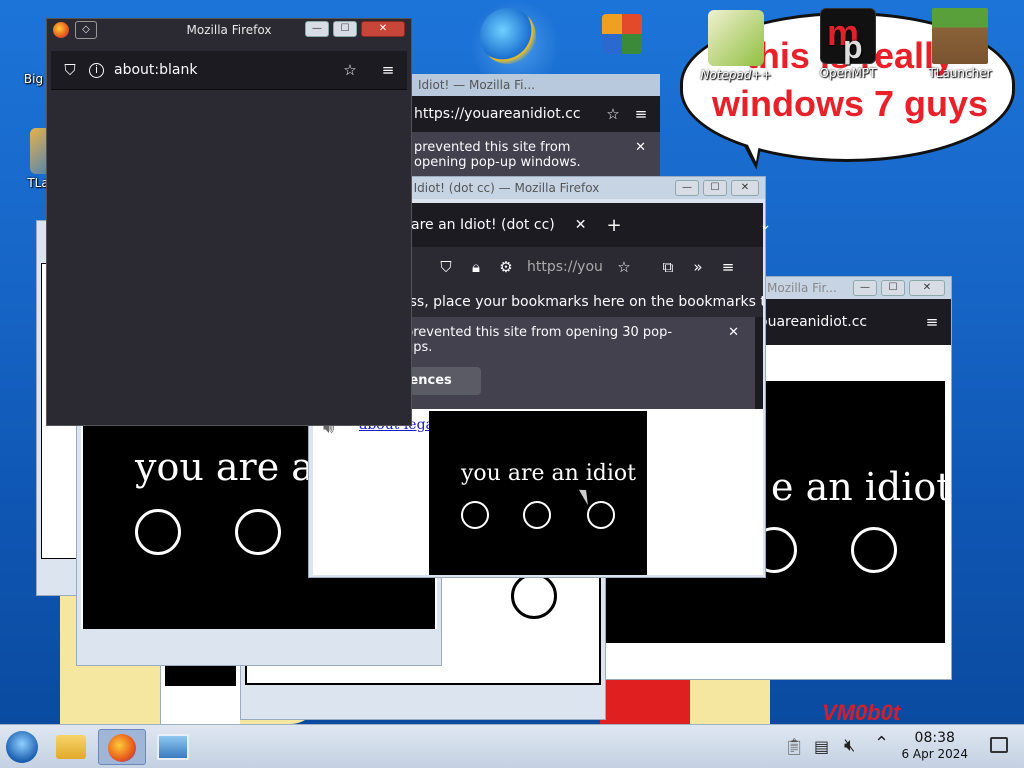  I want to click on url-bar: https://youareanidiot.cc ☆ ≡, so click(532, 114).